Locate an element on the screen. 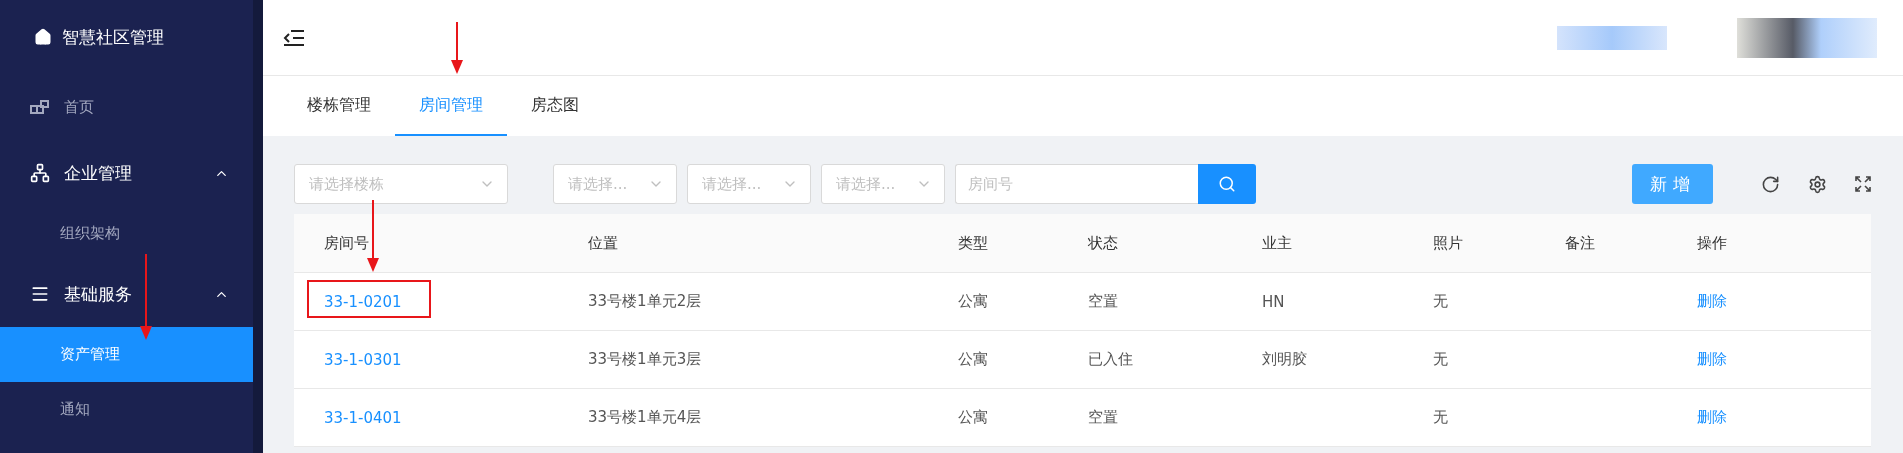  column-header: 备注 is located at coordinates (1580, 243).